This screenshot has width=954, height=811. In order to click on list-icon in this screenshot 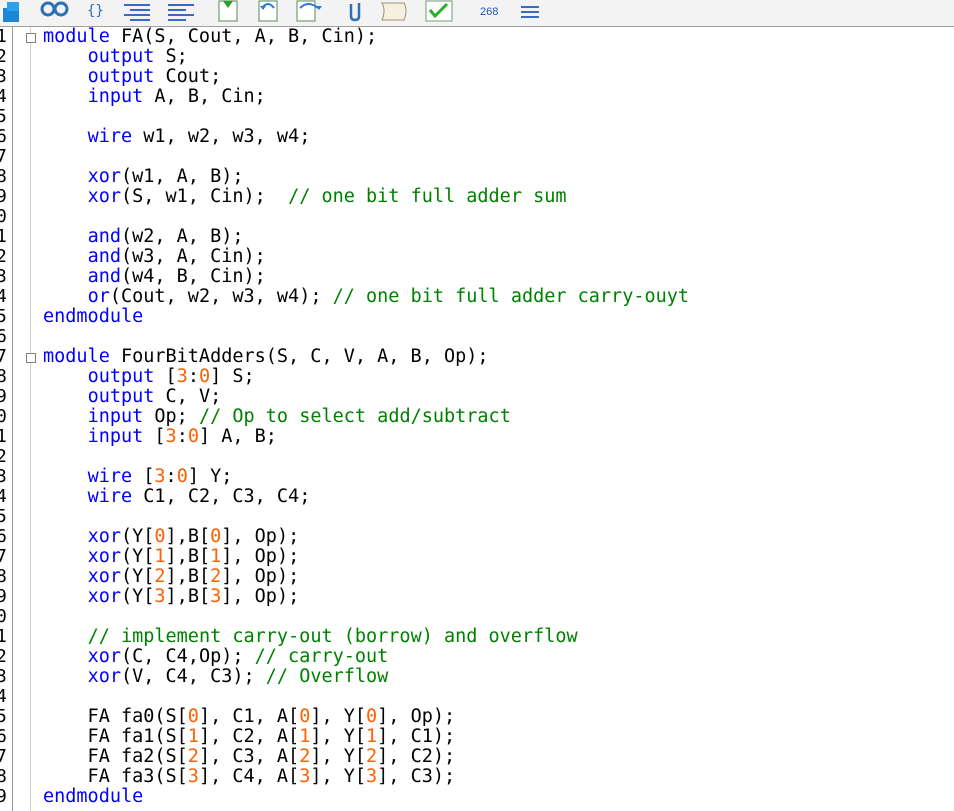, I will do `click(531, 11)`.